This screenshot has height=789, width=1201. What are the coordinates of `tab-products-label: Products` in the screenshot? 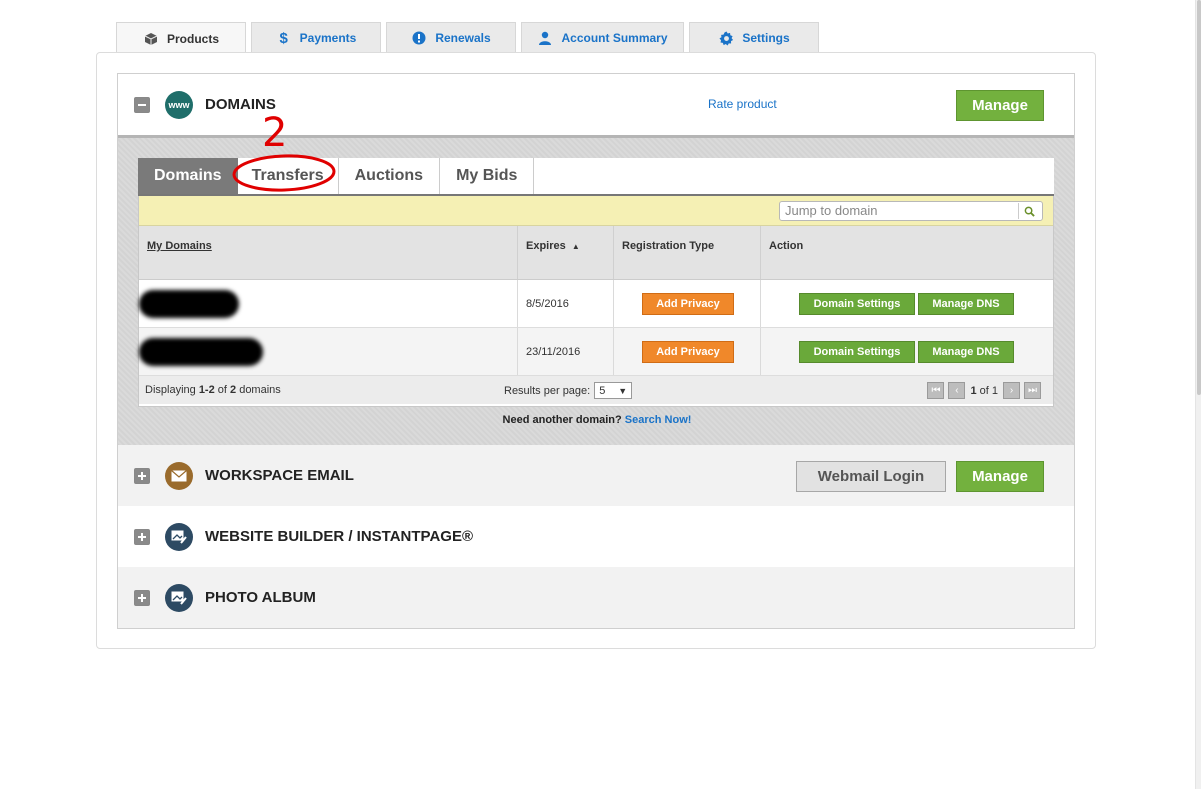 It's located at (192, 38).